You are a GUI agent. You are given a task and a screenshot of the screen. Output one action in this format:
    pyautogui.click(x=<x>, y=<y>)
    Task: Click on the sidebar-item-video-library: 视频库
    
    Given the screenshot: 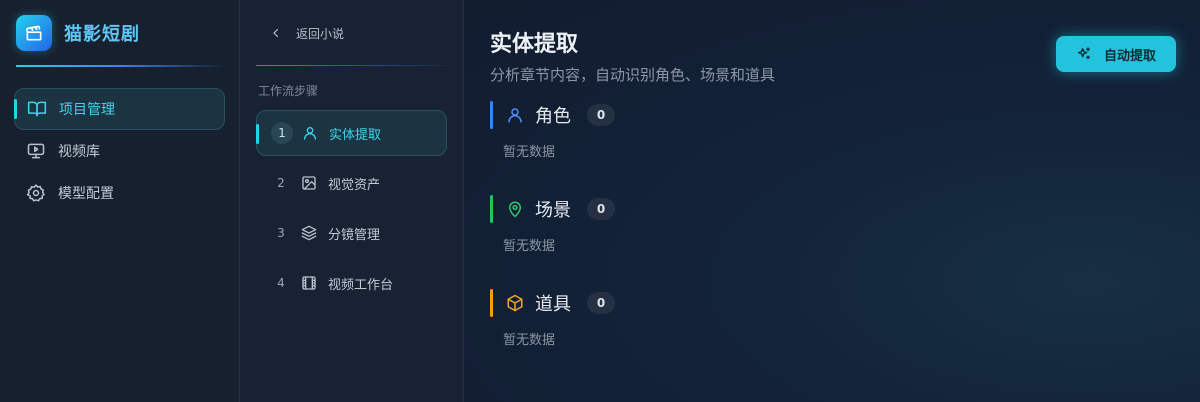 What is the action you would take?
    pyautogui.click(x=119, y=151)
    